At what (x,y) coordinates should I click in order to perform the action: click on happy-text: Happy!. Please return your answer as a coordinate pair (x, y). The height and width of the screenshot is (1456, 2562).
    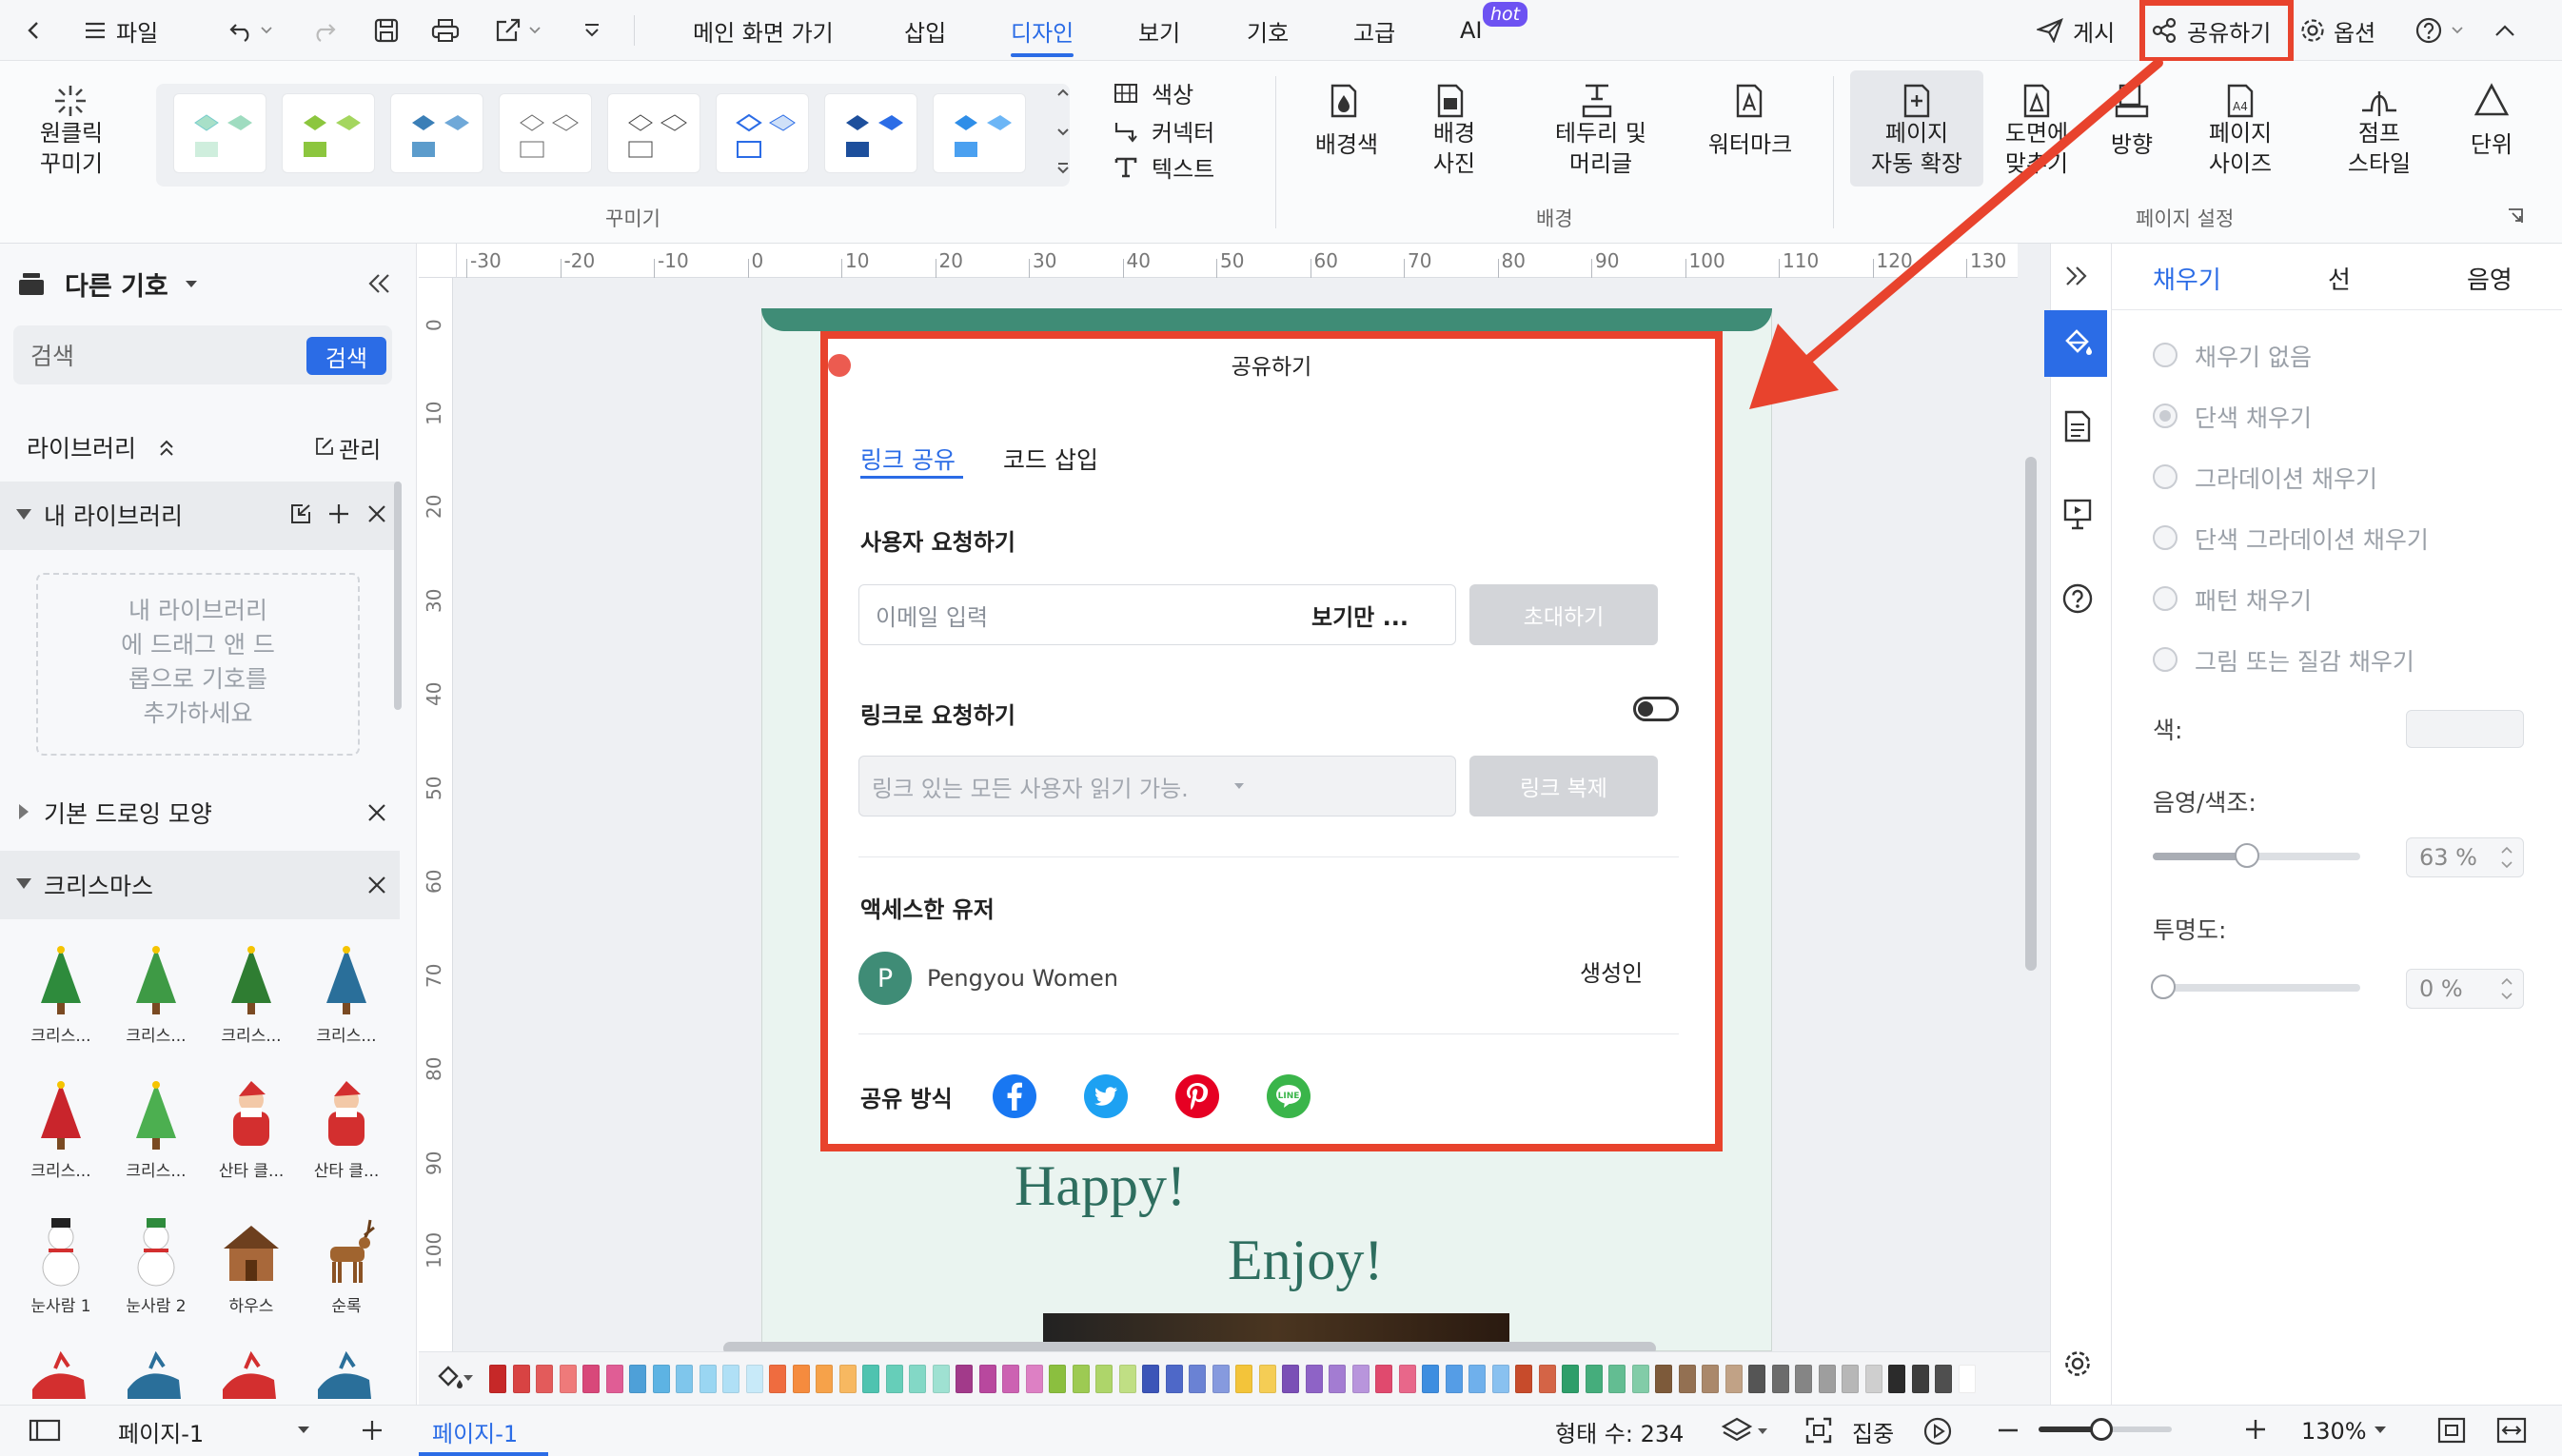
    Looking at the image, I should click on (1100, 1186).